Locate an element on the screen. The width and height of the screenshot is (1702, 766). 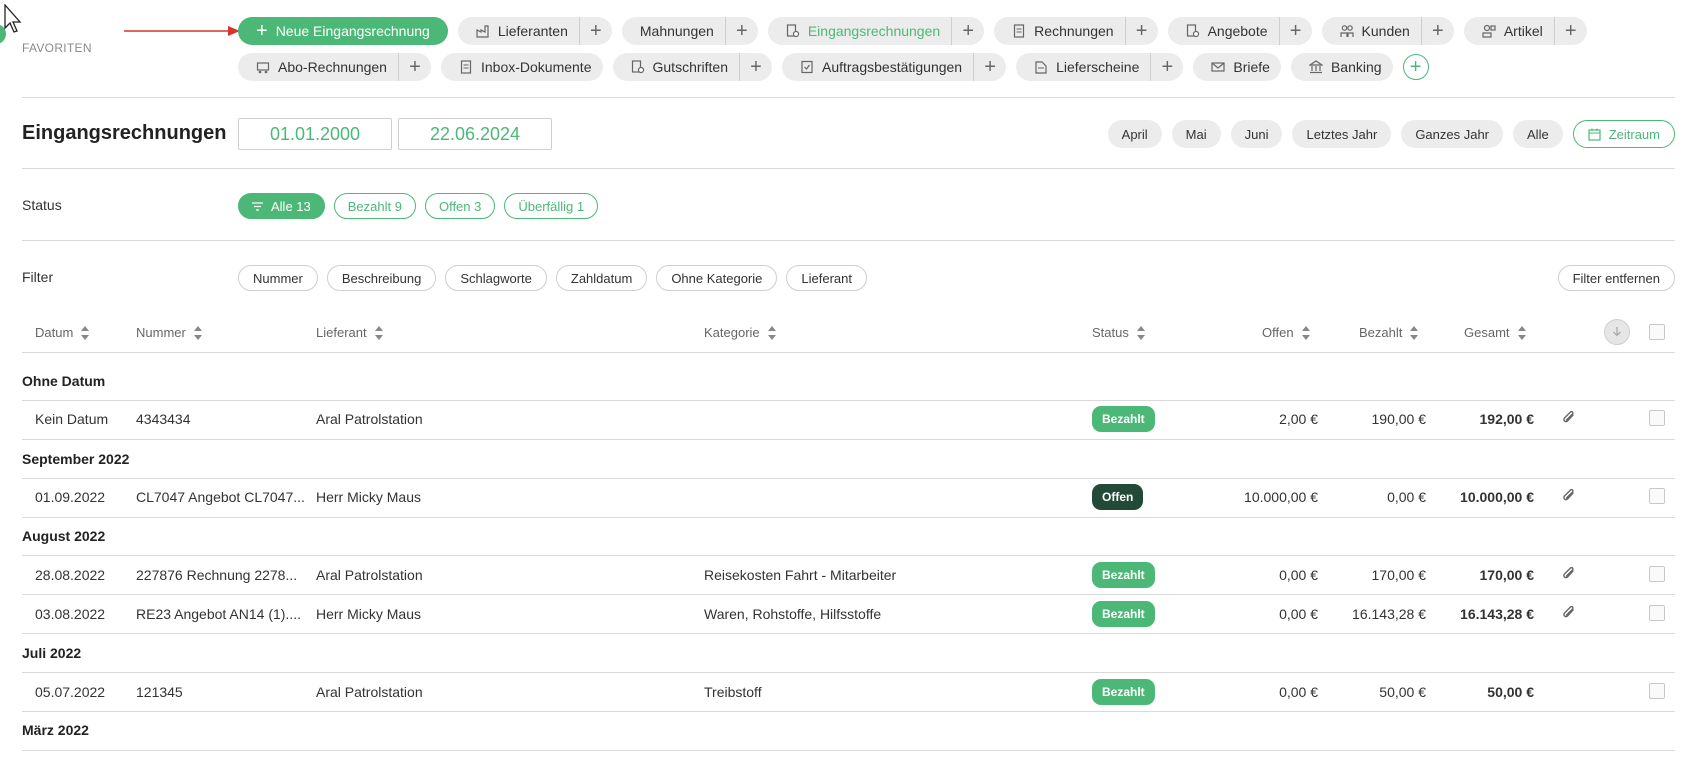
download-button is located at coordinates (1617, 332).